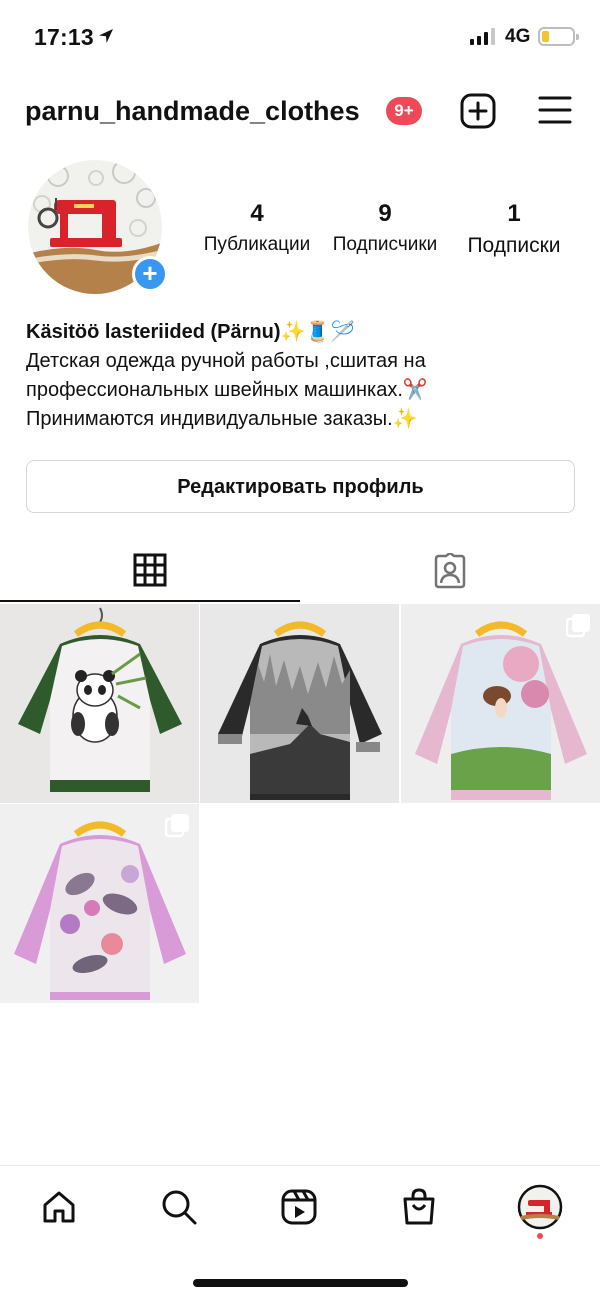 The height and width of the screenshot is (1298, 600). I want to click on nav-profile, so click(540, 1207).